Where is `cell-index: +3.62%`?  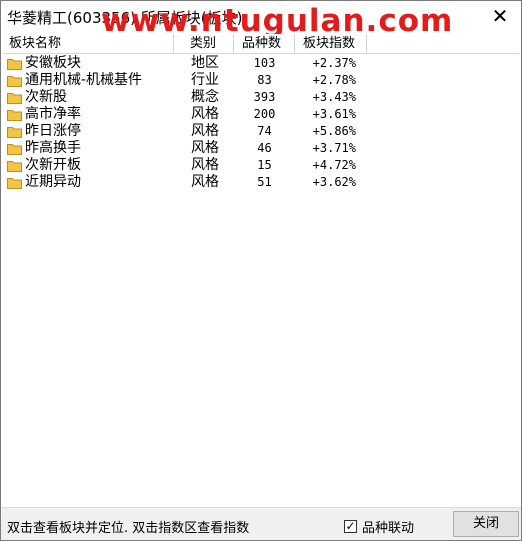
cell-index: +3.62% is located at coordinates (331, 182).